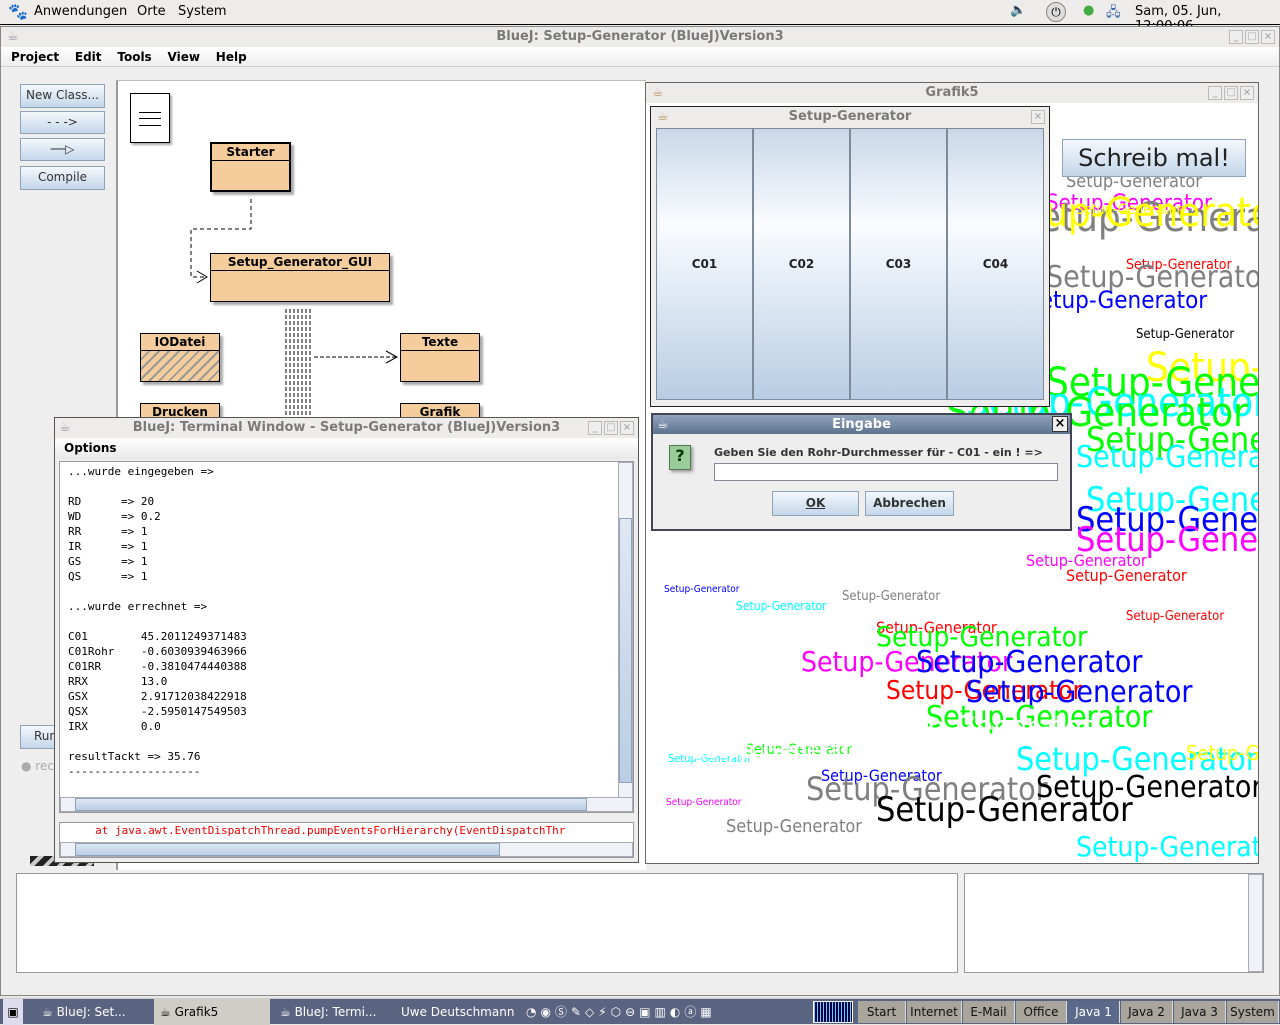  Describe the element at coordinates (1018, 10) in the screenshot. I see `volume-icon: 🔈` at that location.